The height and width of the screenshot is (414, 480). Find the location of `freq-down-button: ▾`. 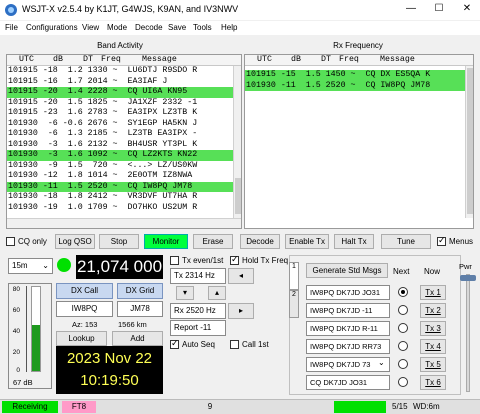

freq-down-button: ▾ is located at coordinates (185, 293).